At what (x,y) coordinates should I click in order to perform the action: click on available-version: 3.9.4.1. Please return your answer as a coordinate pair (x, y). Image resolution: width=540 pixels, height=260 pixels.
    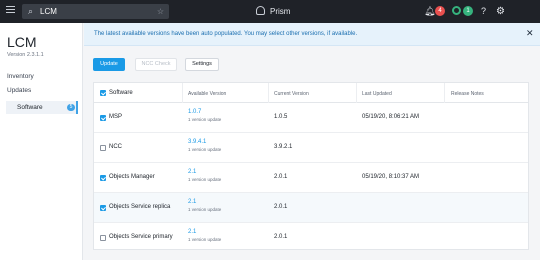
    Looking at the image, I should click on (204, 142).